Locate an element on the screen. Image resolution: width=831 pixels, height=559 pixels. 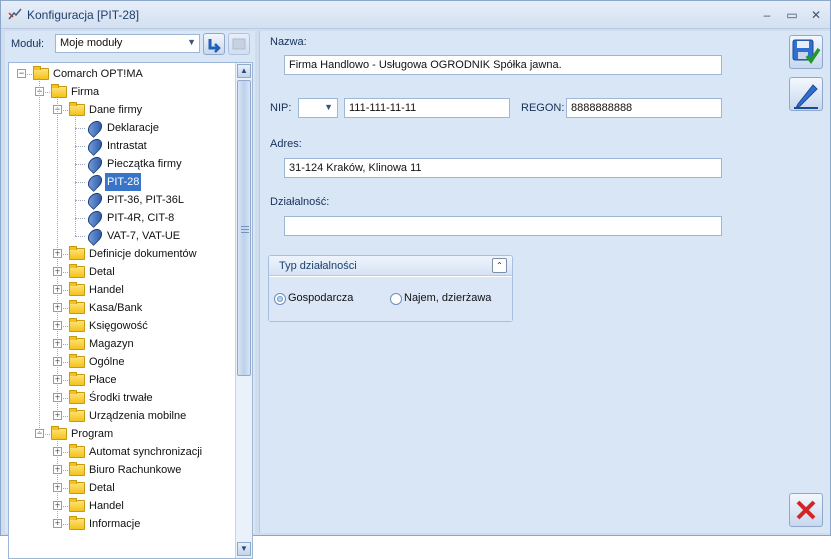
copy-button is located at coordinates (239, 44).